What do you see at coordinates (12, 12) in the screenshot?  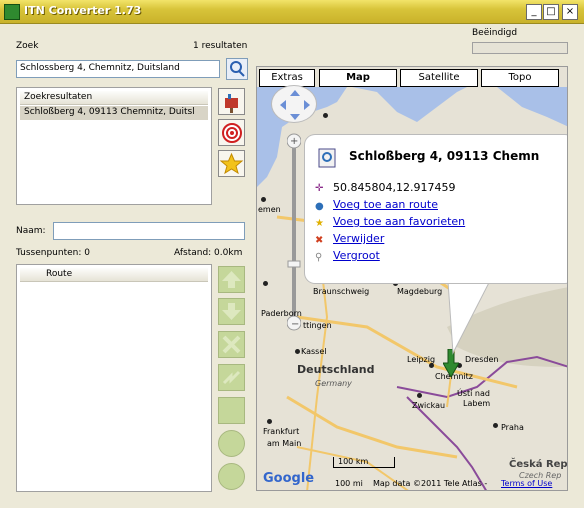 I see `app-icon` at bounding box center [12, 12].